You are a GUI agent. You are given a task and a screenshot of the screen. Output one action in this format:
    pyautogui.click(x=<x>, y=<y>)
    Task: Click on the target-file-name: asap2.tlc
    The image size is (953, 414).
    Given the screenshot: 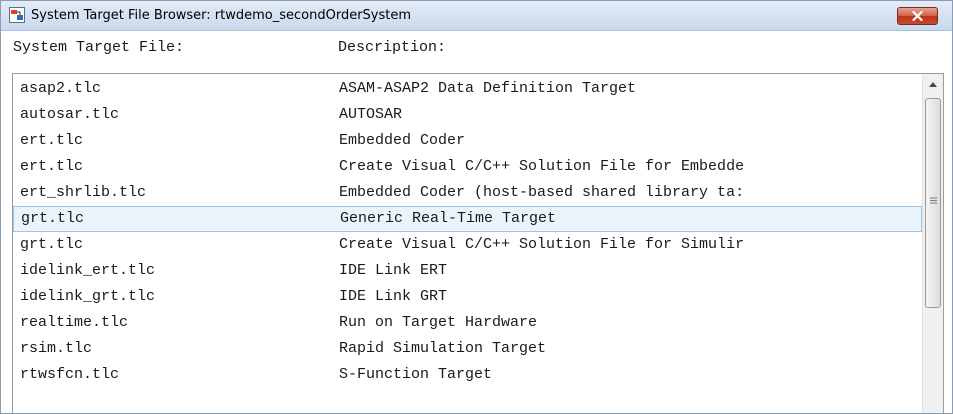 What is the action you would take?
    pyautogui.click(x=61, y=88)
    